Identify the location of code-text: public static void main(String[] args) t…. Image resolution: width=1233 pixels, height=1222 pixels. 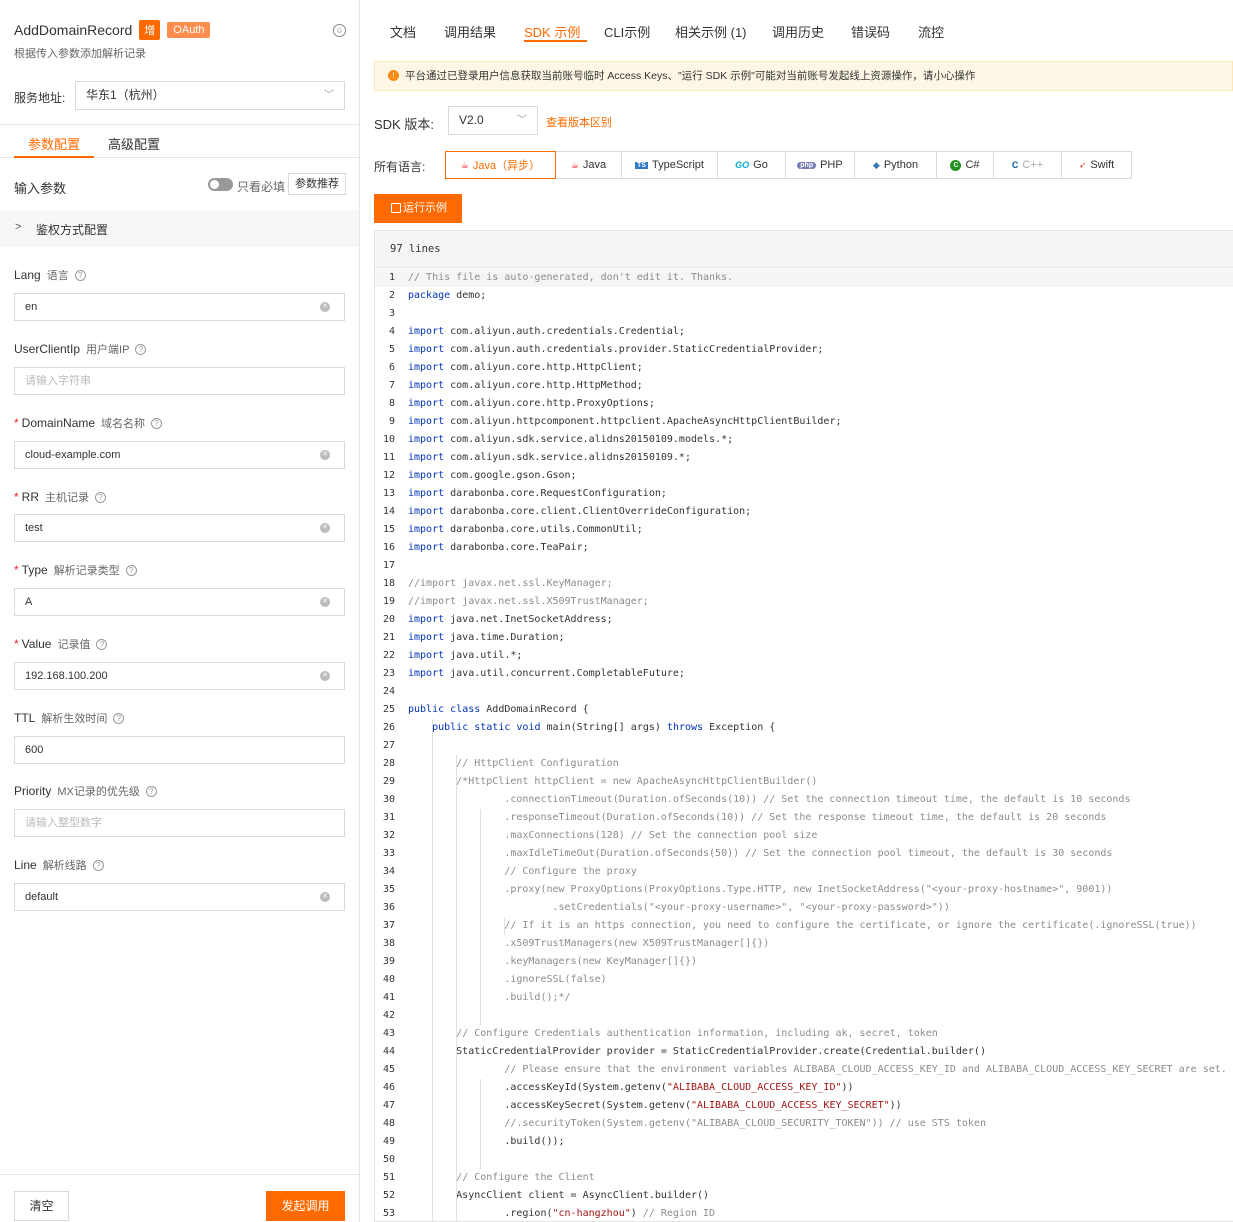
(604, 727).